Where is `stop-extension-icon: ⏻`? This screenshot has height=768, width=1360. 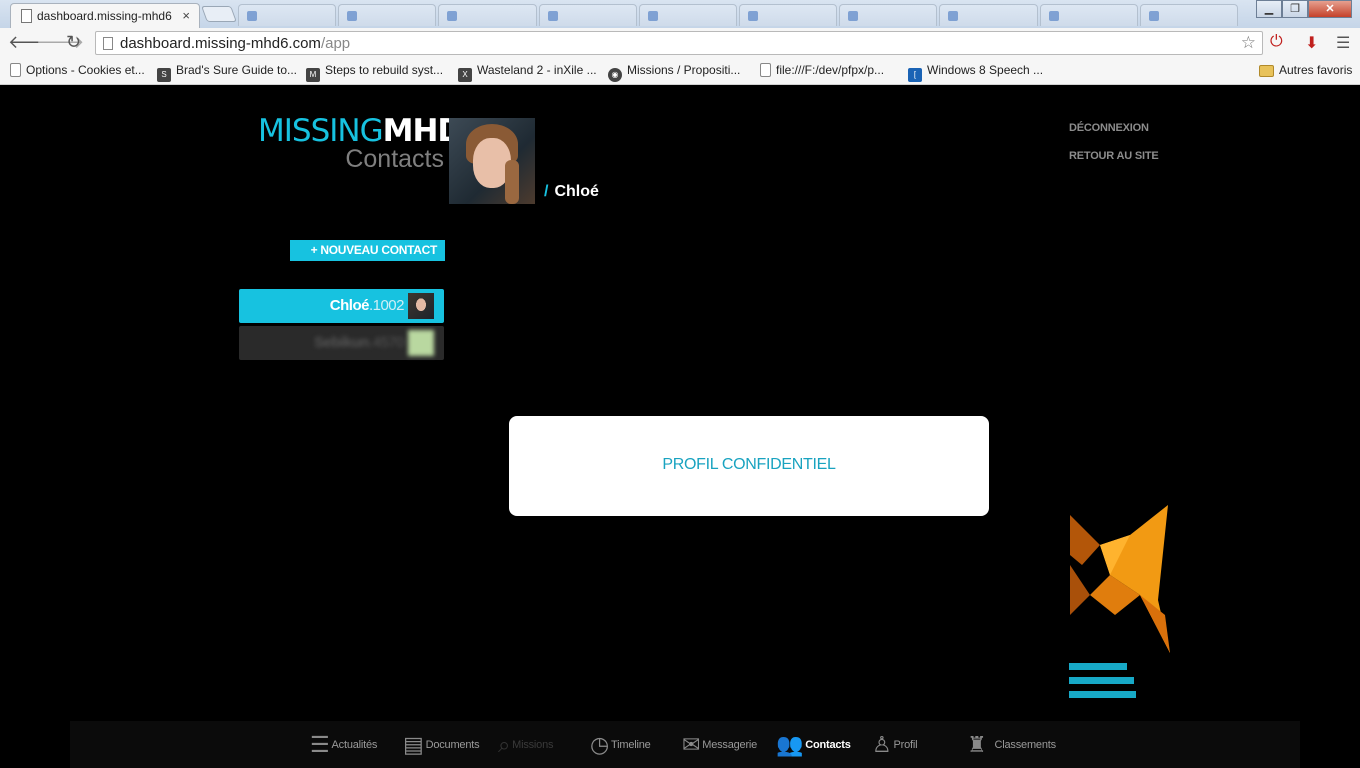 stop-extension-icon: ⏻ is located at coordinates (1276, 42).